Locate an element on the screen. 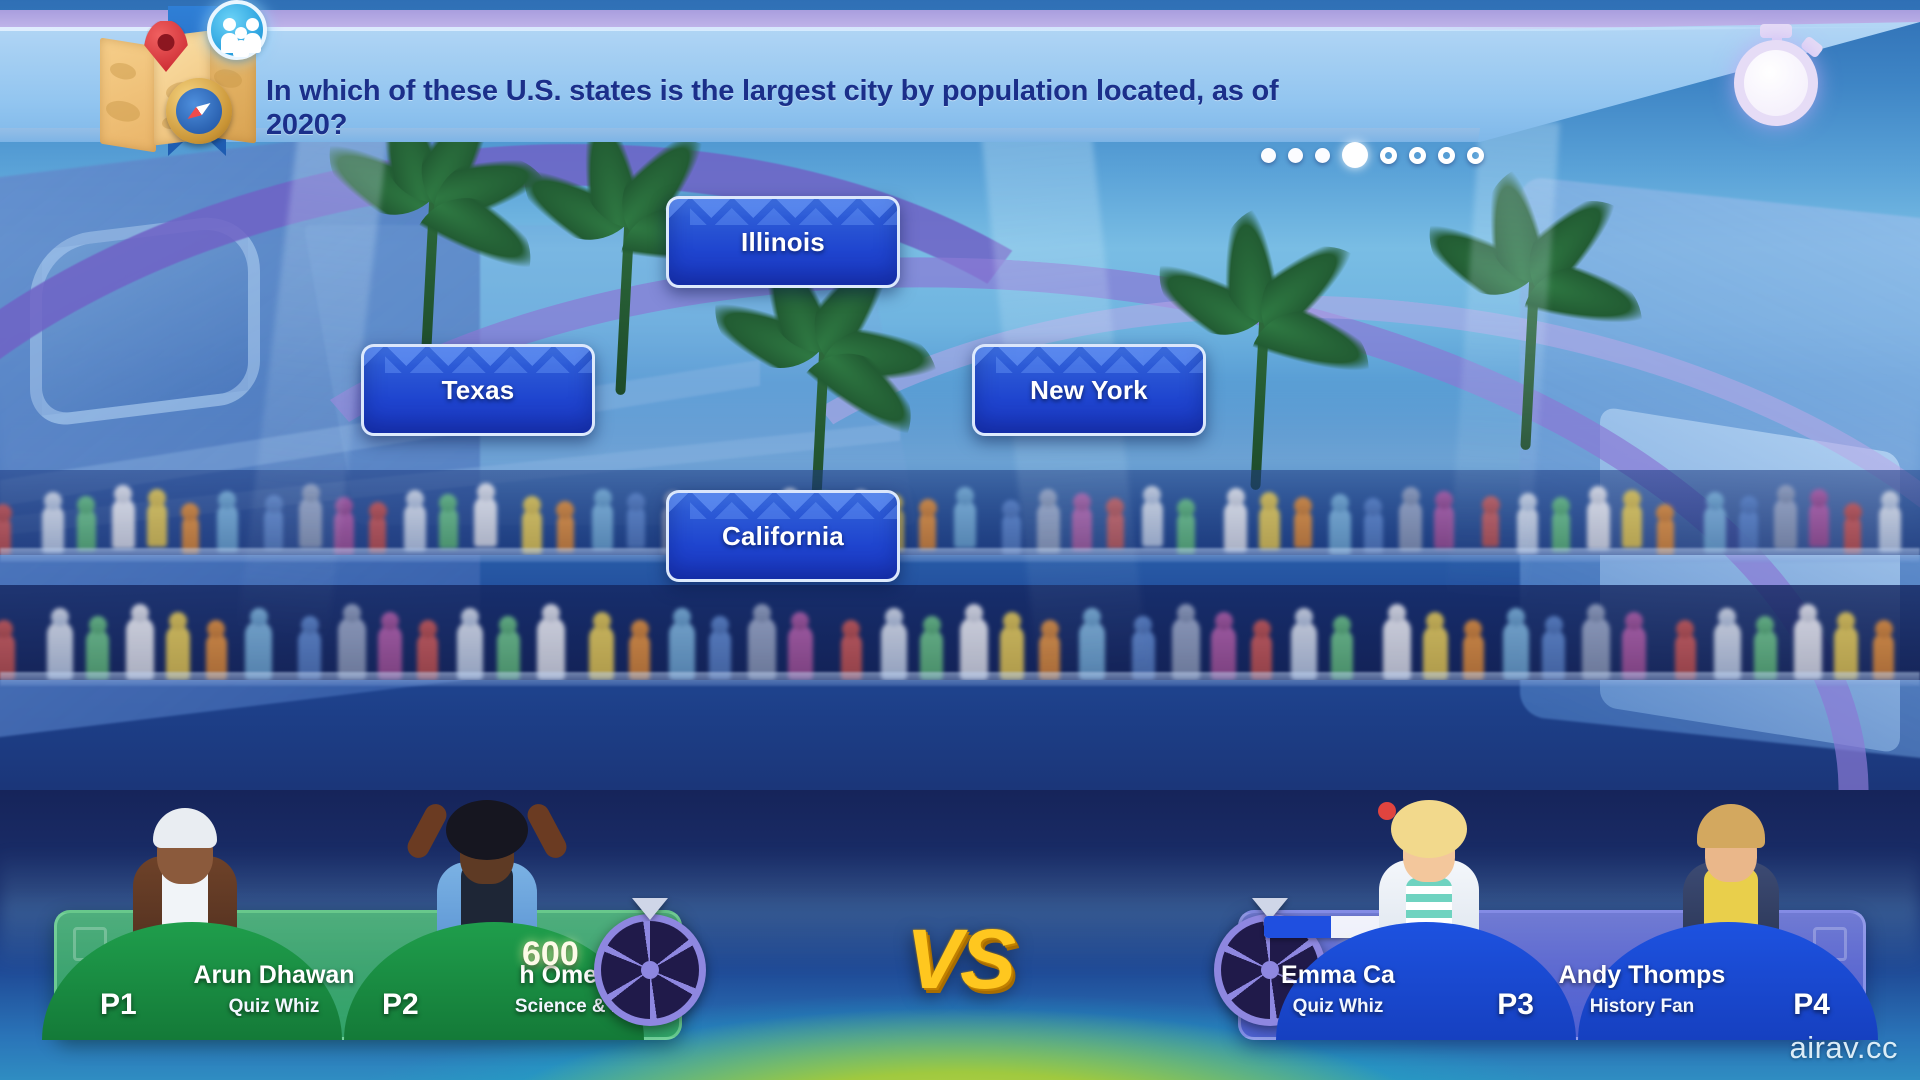 This screenshot has height=1080, width=1920. player-title: History Fan is located at coordinates (1642, 1006).